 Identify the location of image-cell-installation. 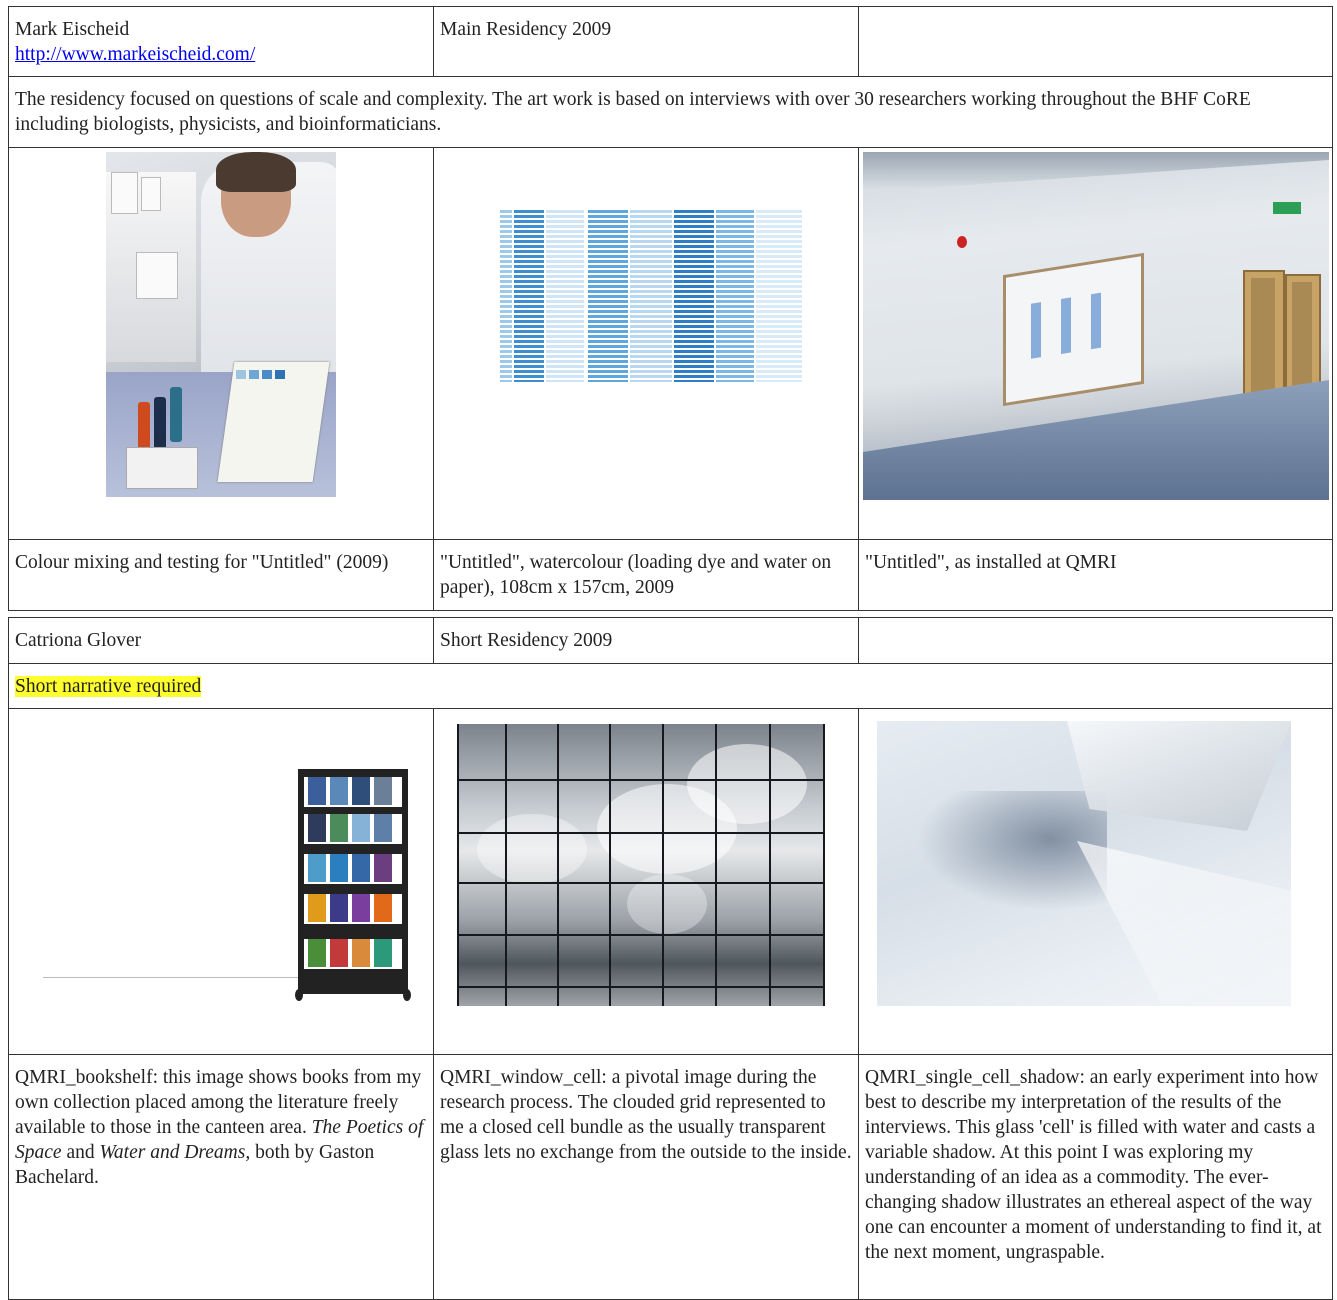
(1095, 343).